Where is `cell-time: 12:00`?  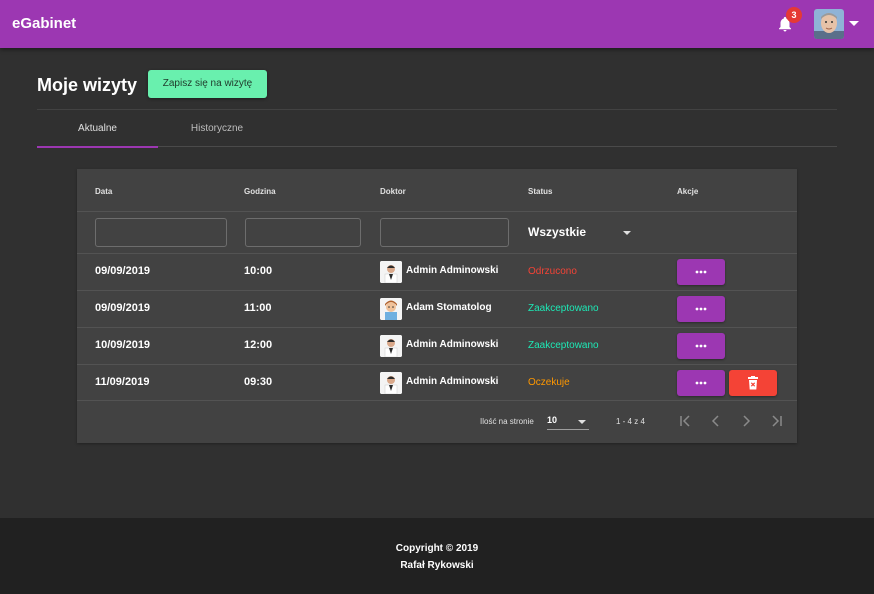
cell-time: 12:00 is located at coordinates (258, 345).